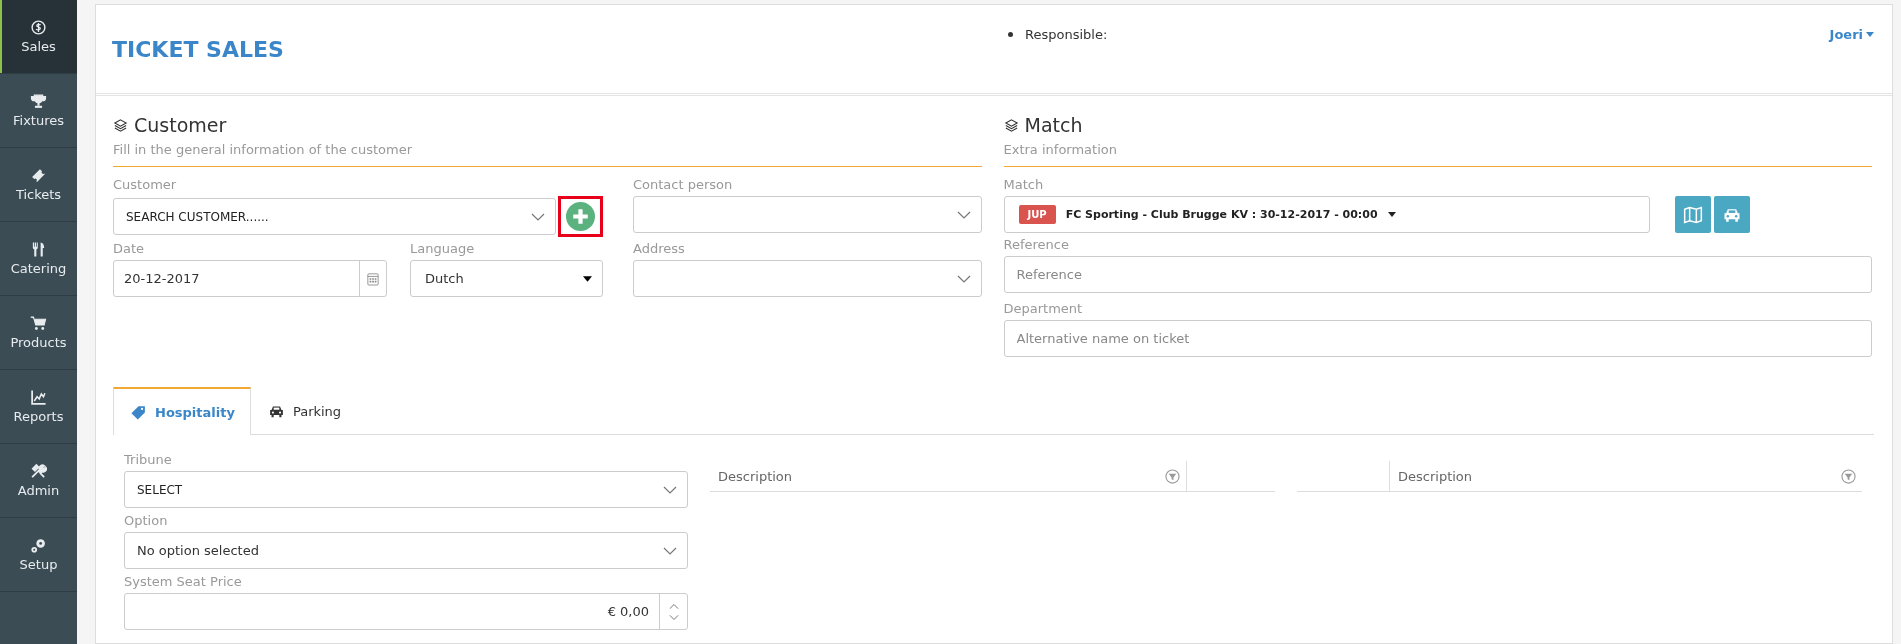 This screenshot has height=644, width=1901. Describe the element at coordinates (148, 459) in the screenshot. I see `field-label: Tribune` at that location.